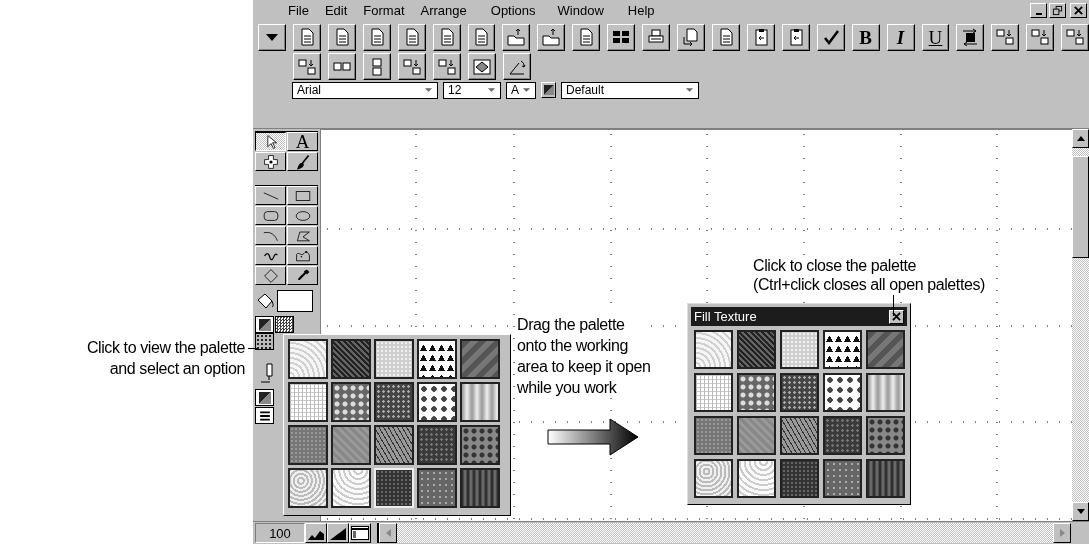  I want to click on gradient-button, so click(264, 325).